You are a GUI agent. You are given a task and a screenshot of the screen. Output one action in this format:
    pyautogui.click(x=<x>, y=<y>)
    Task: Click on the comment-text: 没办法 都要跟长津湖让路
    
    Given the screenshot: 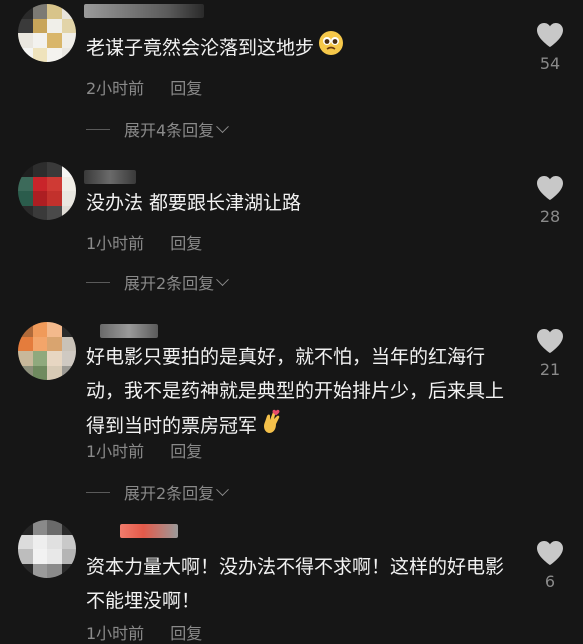 What is the action you would take?
    pyautogui.click(x=194, y=203)
    